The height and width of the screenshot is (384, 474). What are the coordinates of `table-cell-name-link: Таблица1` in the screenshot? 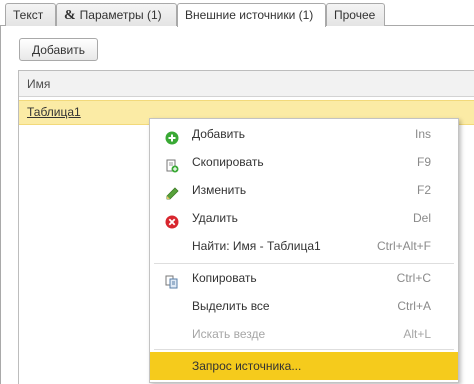 It's located at (54, 112).